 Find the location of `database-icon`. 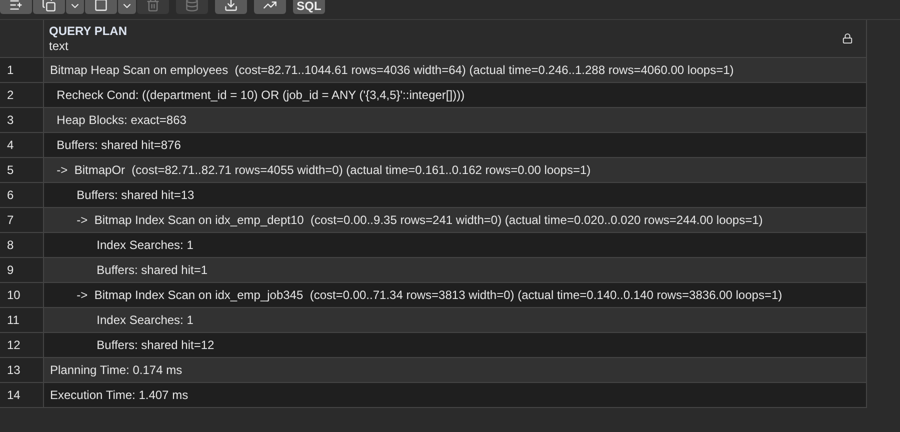

database-icon is located at coordinates (192, 6).